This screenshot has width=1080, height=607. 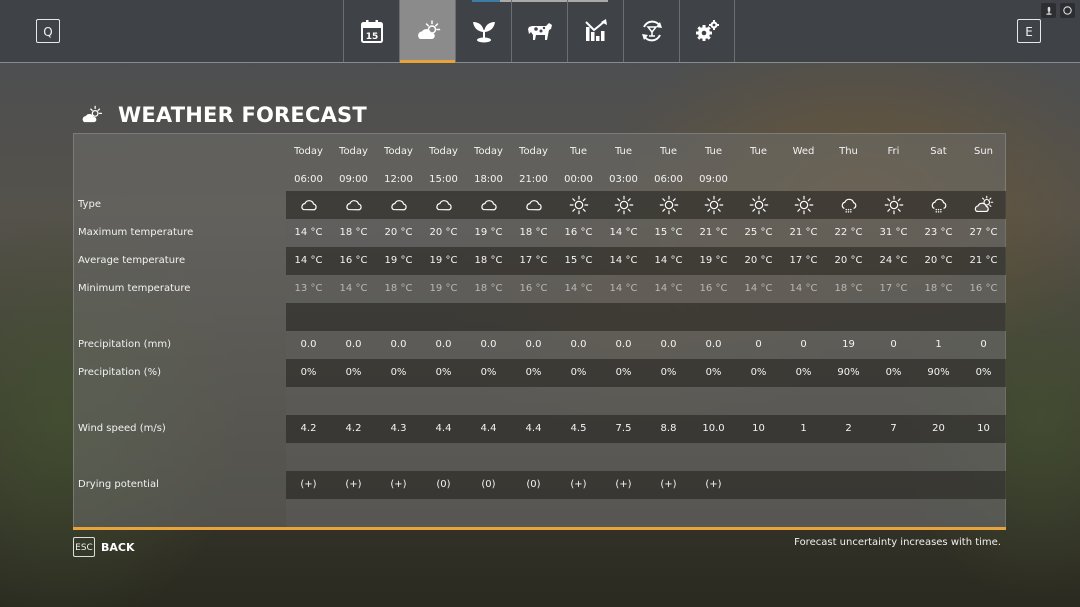 I want to click on tab-production, so click(x=651, y=31).